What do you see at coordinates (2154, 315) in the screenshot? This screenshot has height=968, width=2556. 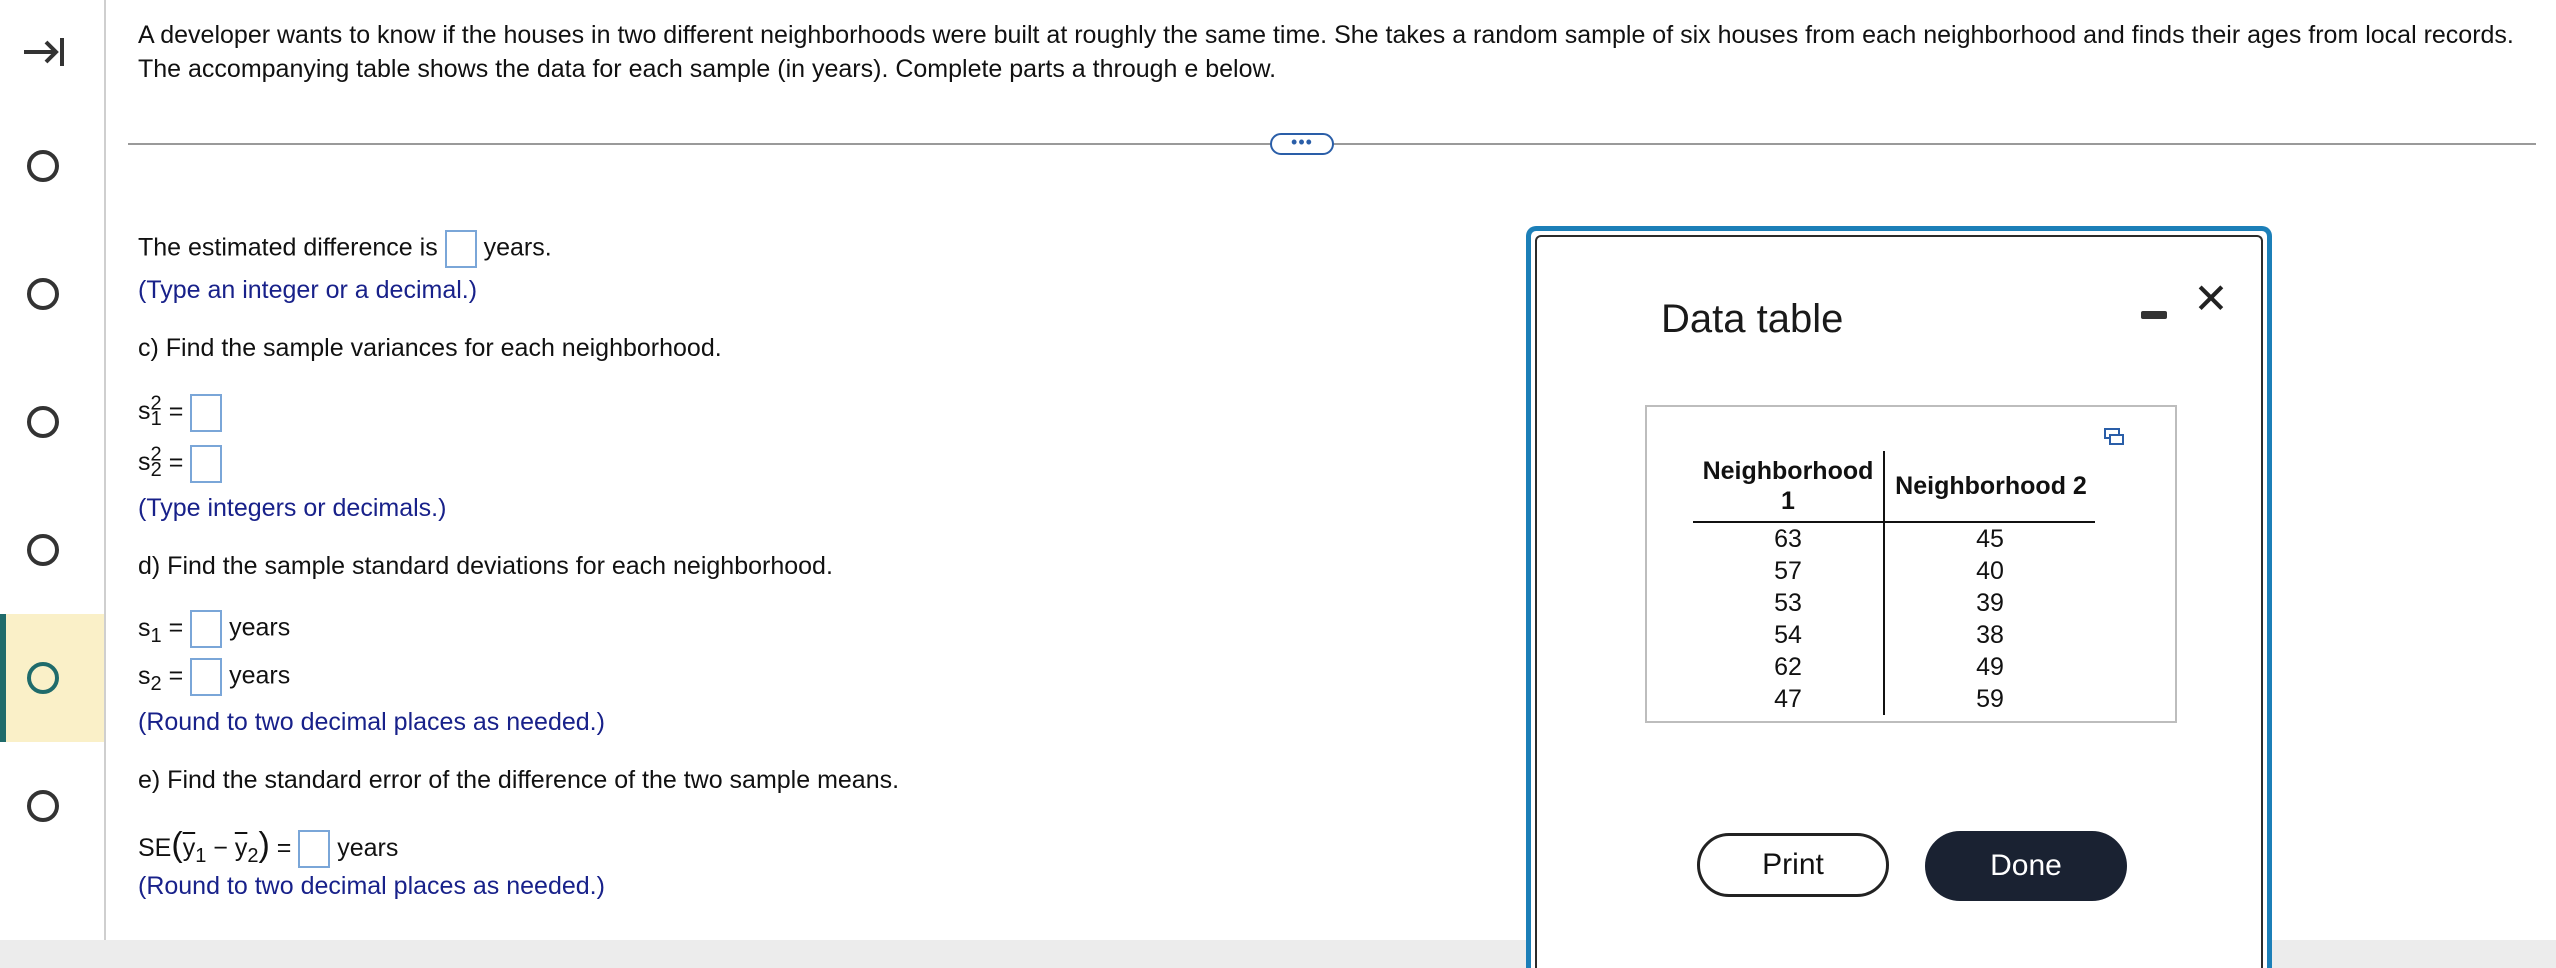 I see `minimize-icon` at bounding box center [2154, 315].